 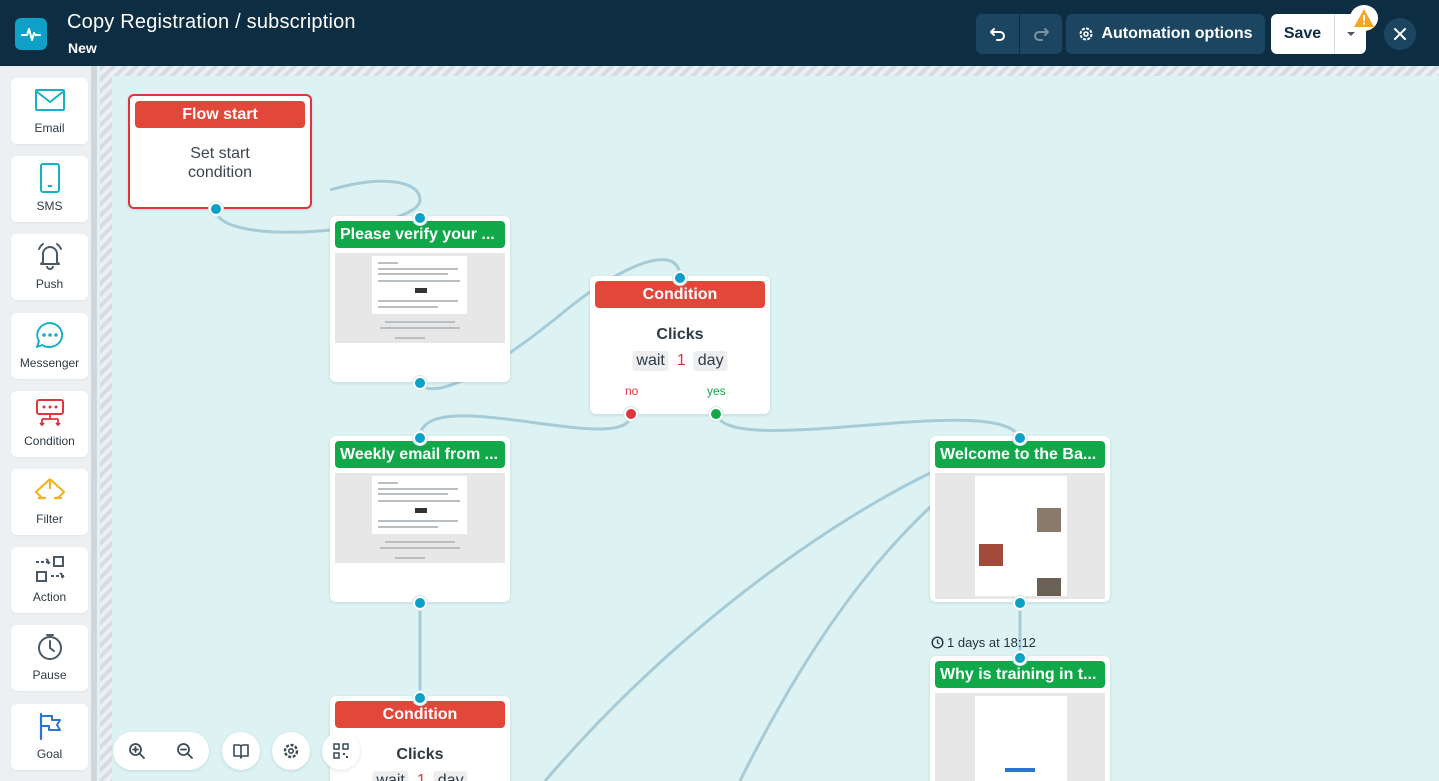 I want to click on warning-badge, so click(x=1364, y=18).